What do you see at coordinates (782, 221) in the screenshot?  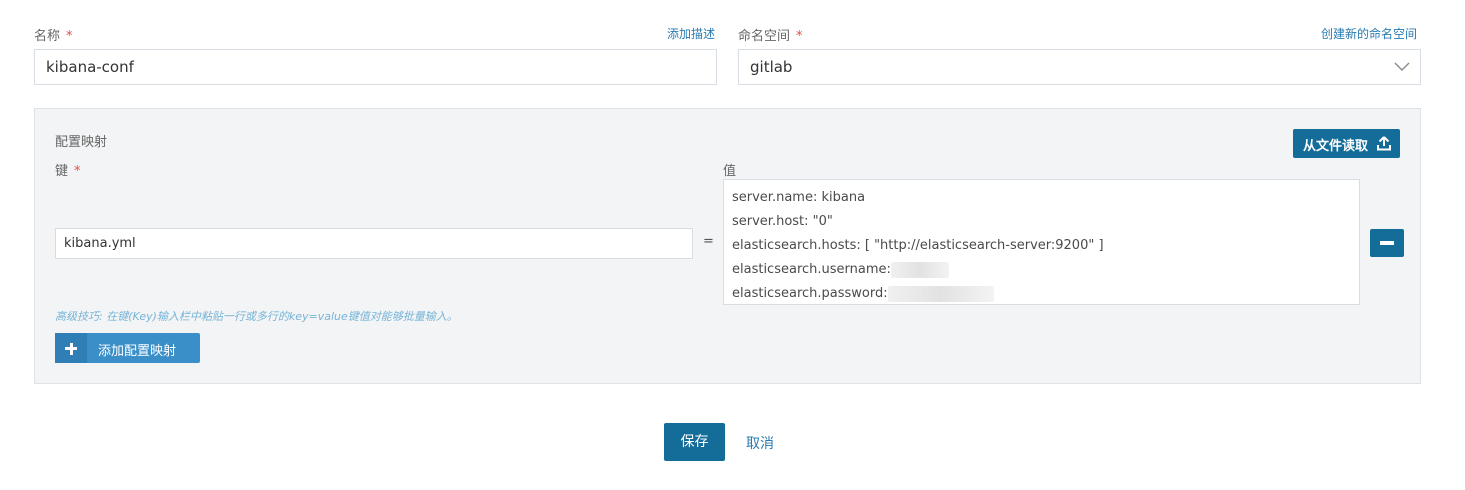 I see `value-line: server.host: "0"` at bounding box center [782, 221].